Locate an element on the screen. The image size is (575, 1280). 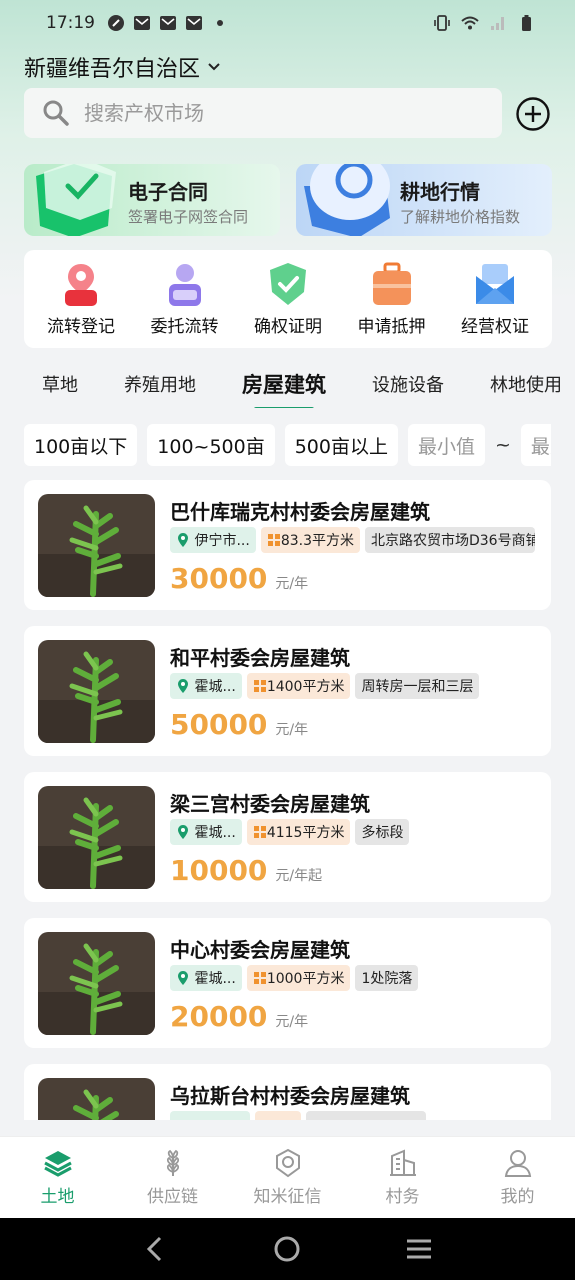
quick-entry-mortgage: 申请抵押 is located at coordinates (392, 304).